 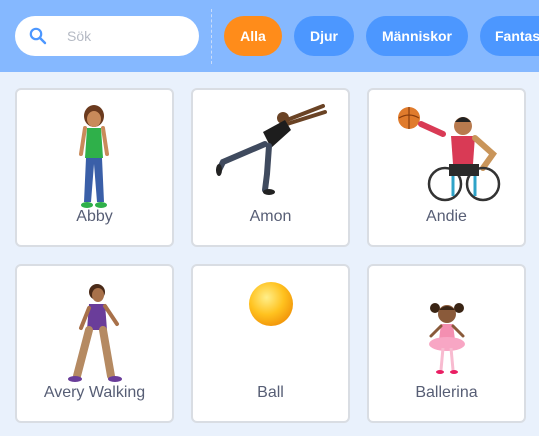 What do you see at coordinates (270, 343) in the screenshot?
I see `sprite-tile-ball: Ball` at bounding box center [270, 343].